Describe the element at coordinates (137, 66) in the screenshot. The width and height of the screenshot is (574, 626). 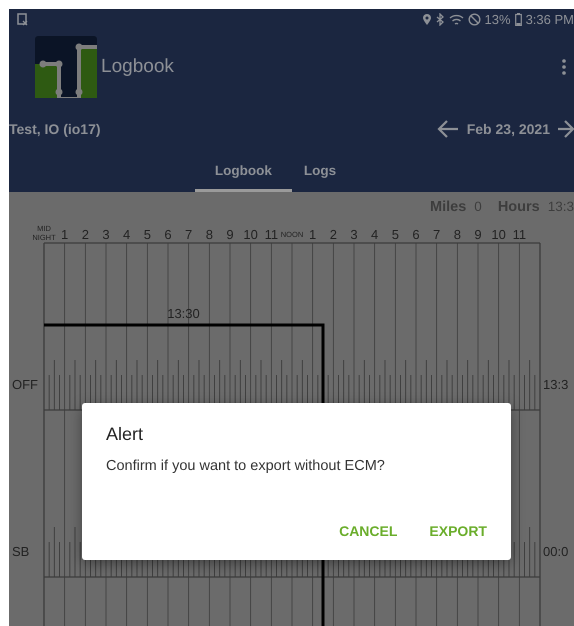
I see `app-title: Logbook` at that location.